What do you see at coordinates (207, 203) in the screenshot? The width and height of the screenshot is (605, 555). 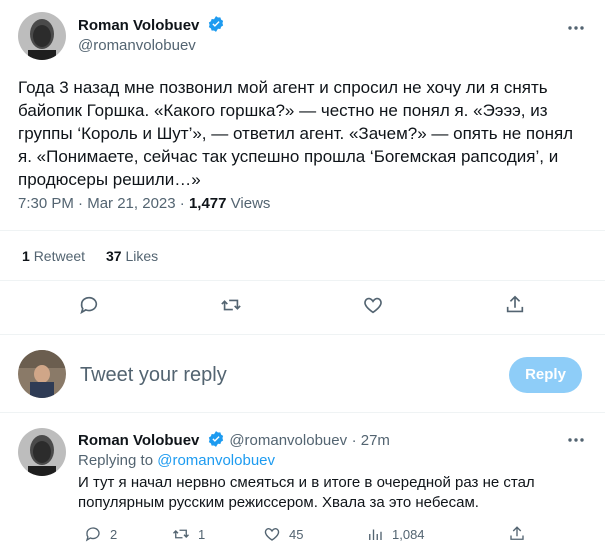 I see `views-count: 1,477` at bounding box center [207, 203].